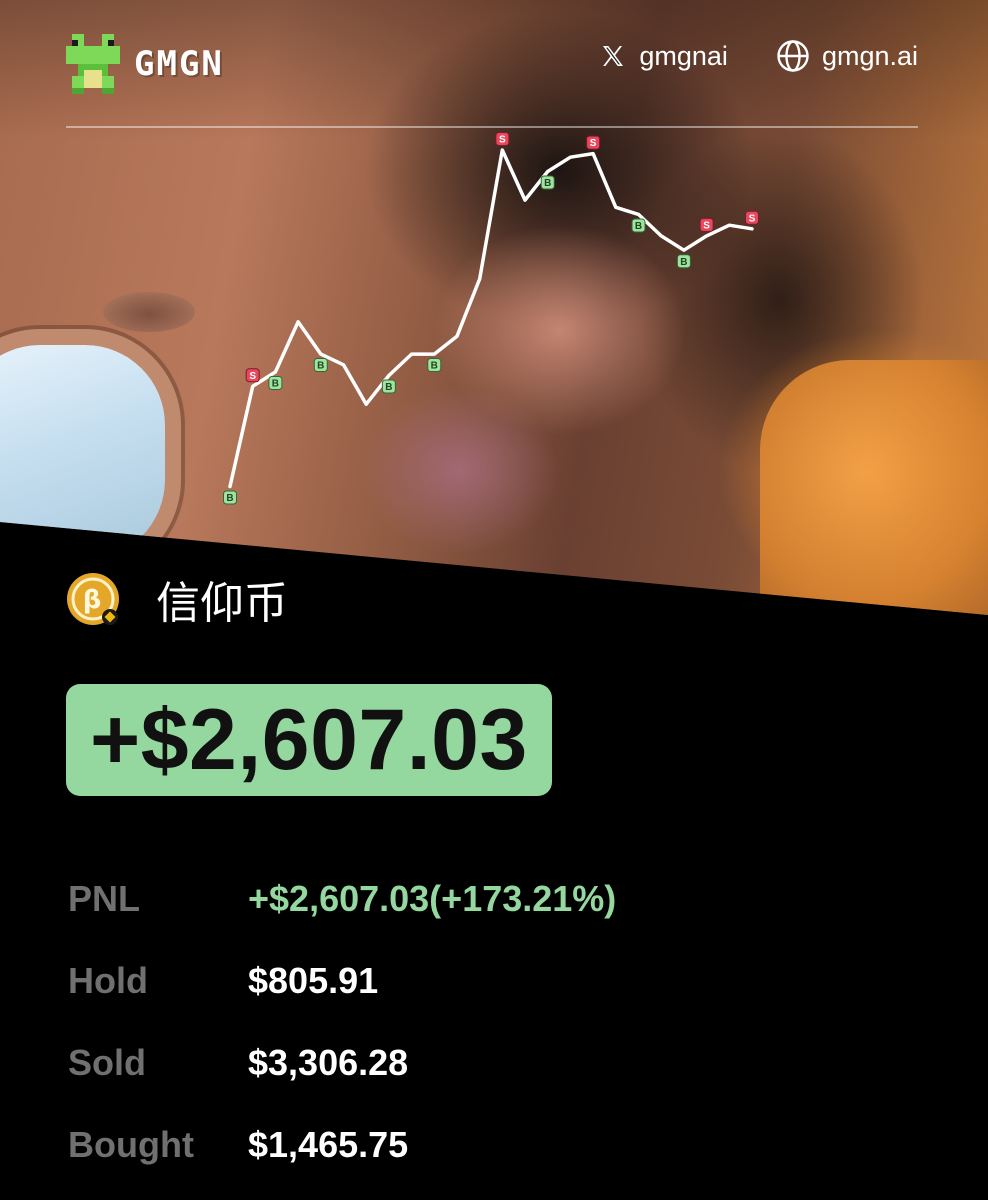  Describe the element at coordinates (108, 980) in the screenshot. I see `stat-label: Hold` at that location.